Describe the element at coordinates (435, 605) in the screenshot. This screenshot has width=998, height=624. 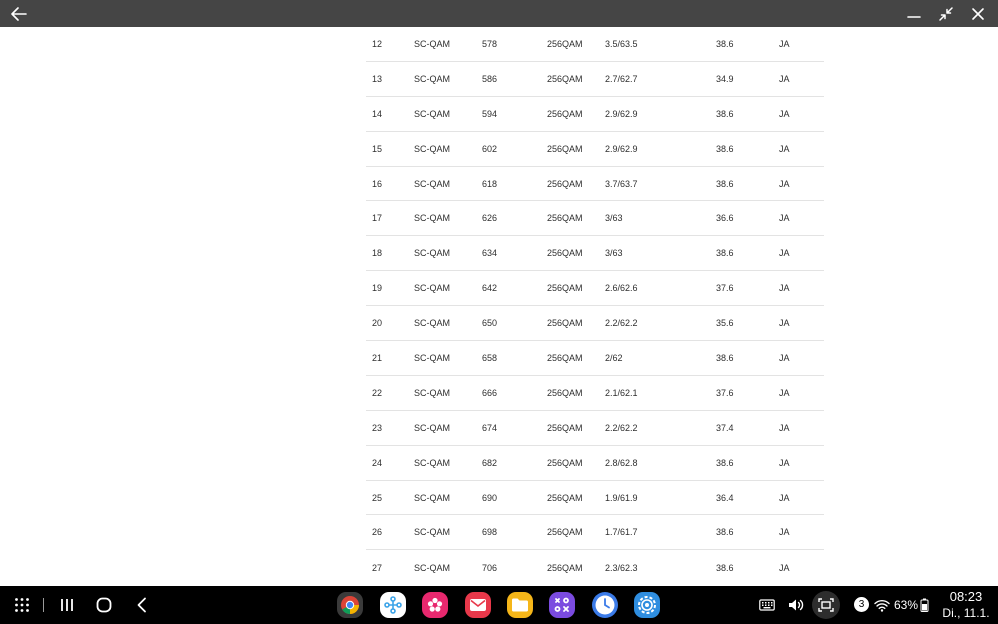
I see `blossom-app-button` at that location.